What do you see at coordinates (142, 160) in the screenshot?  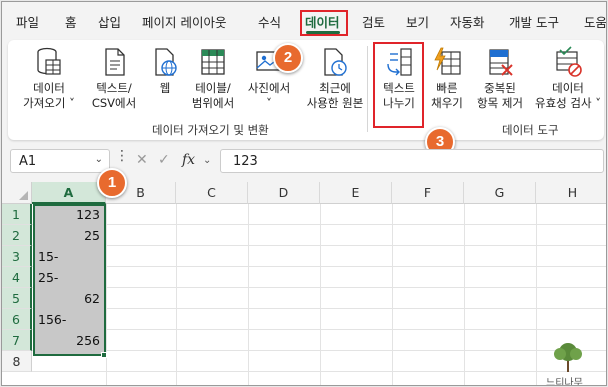 I see `cancel-icon: ✕` at bounding box center [142, 160].